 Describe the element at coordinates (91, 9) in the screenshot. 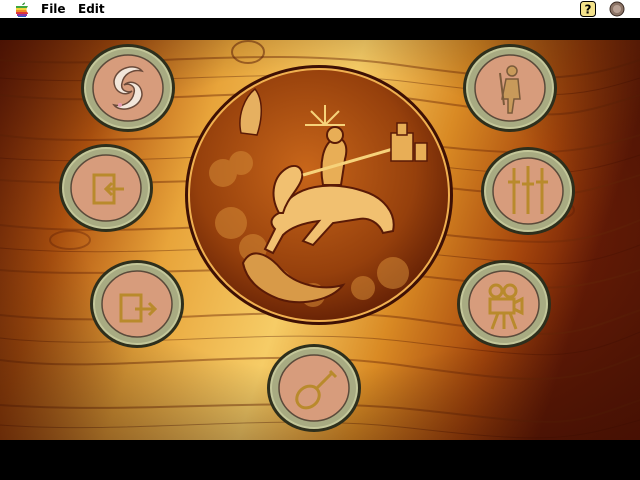

I see `menu-edit: Edit` at that location.